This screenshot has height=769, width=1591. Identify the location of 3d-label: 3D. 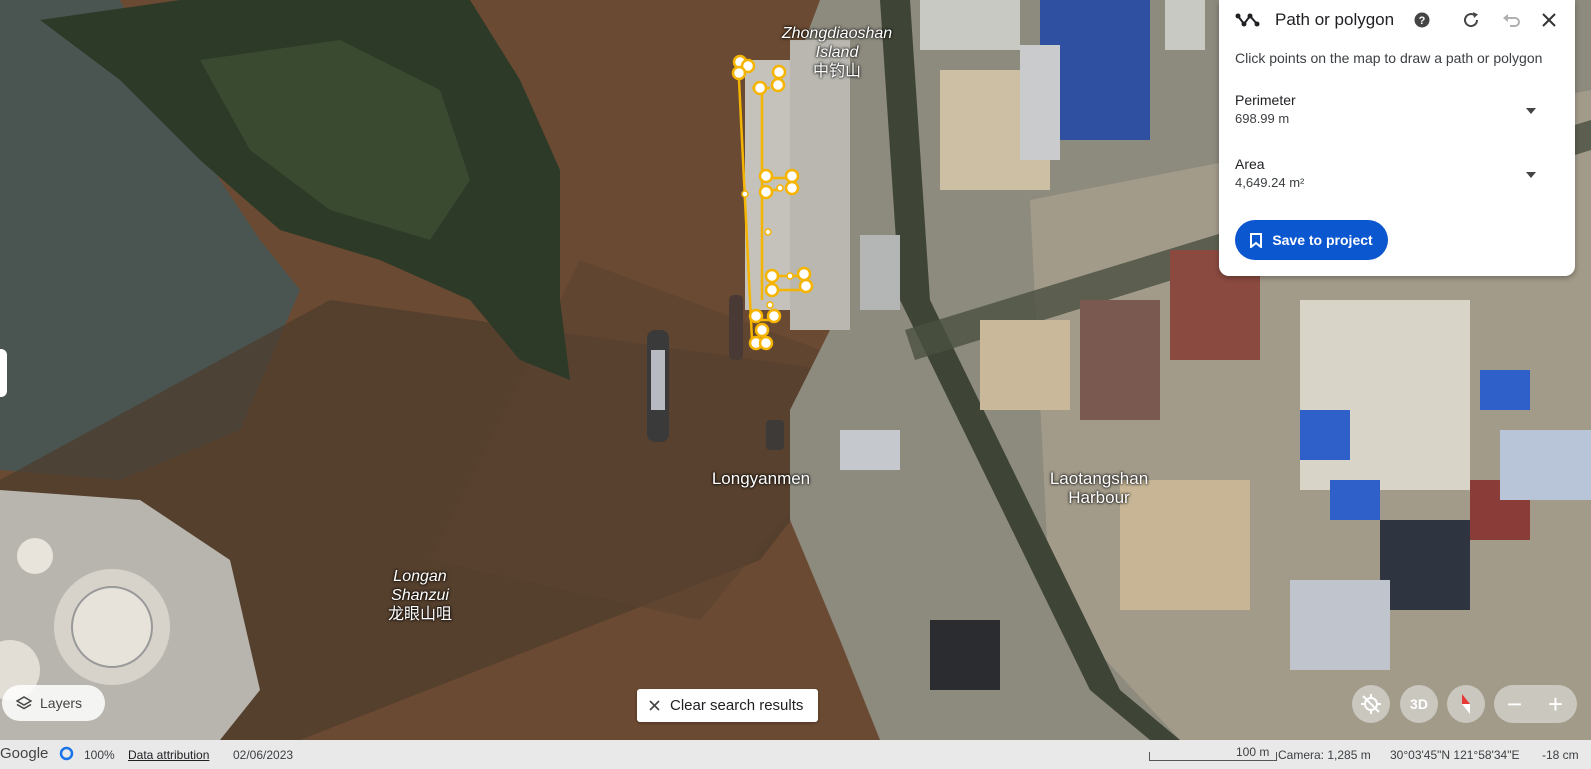
(1419, 704).